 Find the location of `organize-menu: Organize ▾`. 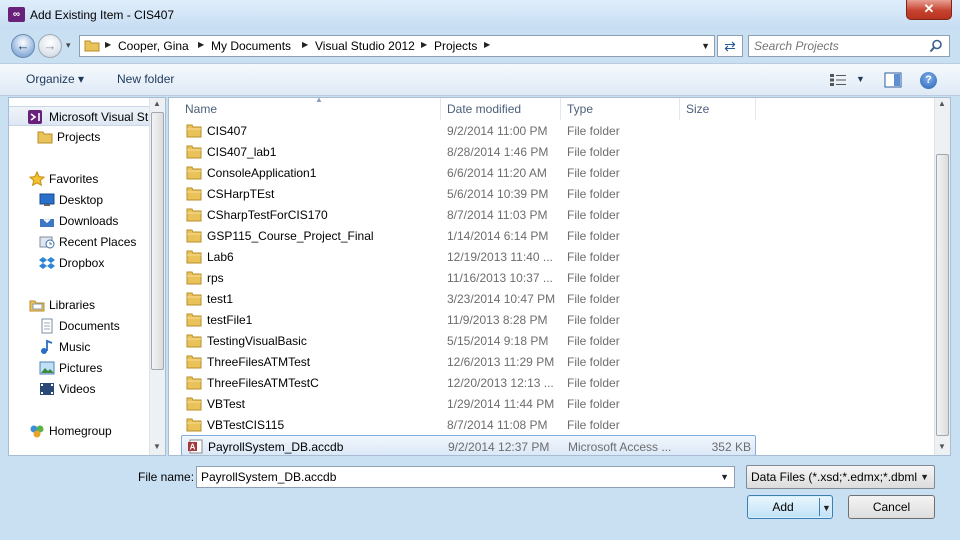

organize-menu: Organize ▾ is located at coordinates (55, 79).